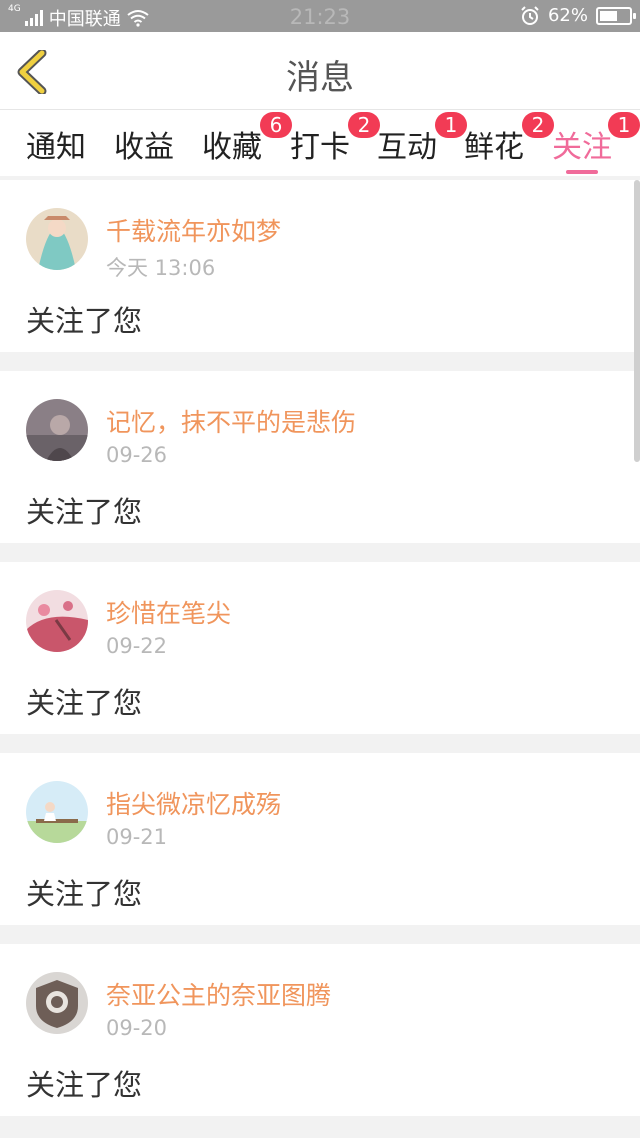  I want to click on user-name: 珍惜在笔尖, so click(168, 612).